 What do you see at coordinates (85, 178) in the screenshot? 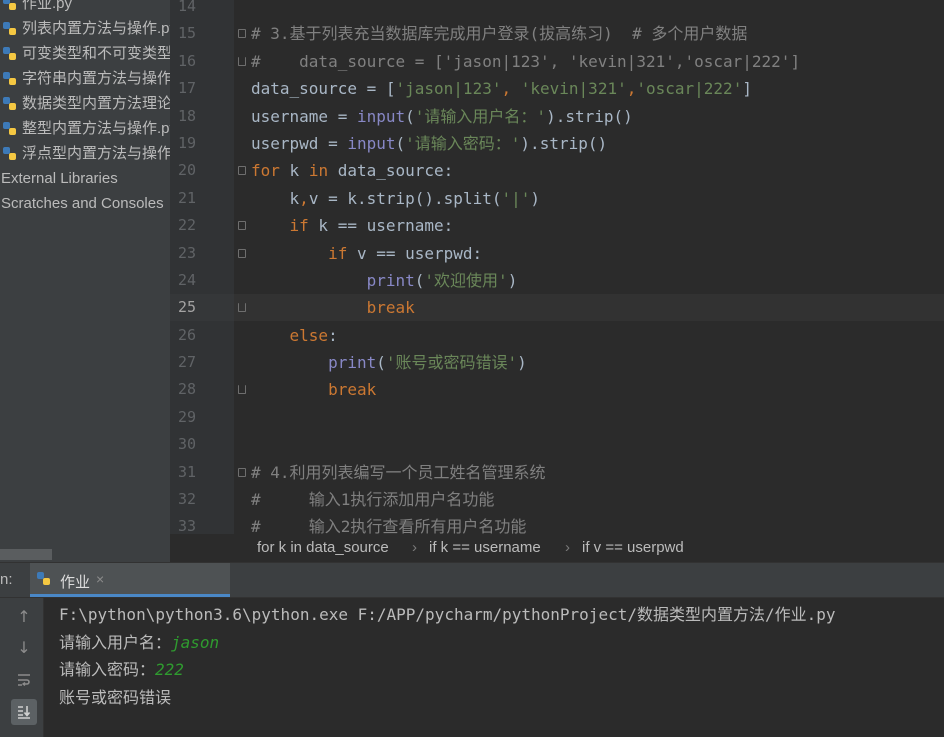
I see `tree-item-external-libraries: External Libraries` at bounding box center [85, 178].